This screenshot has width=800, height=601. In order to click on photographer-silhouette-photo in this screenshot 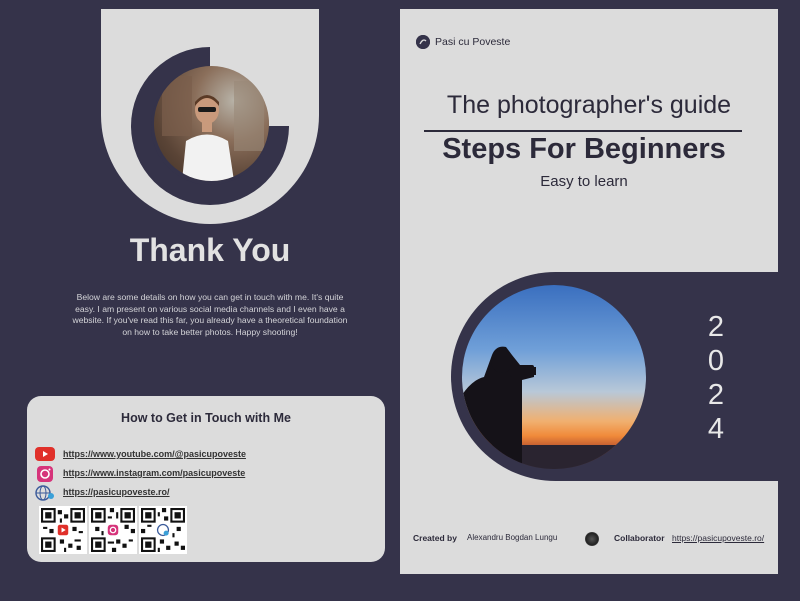, I will do `click(554, 377)`.